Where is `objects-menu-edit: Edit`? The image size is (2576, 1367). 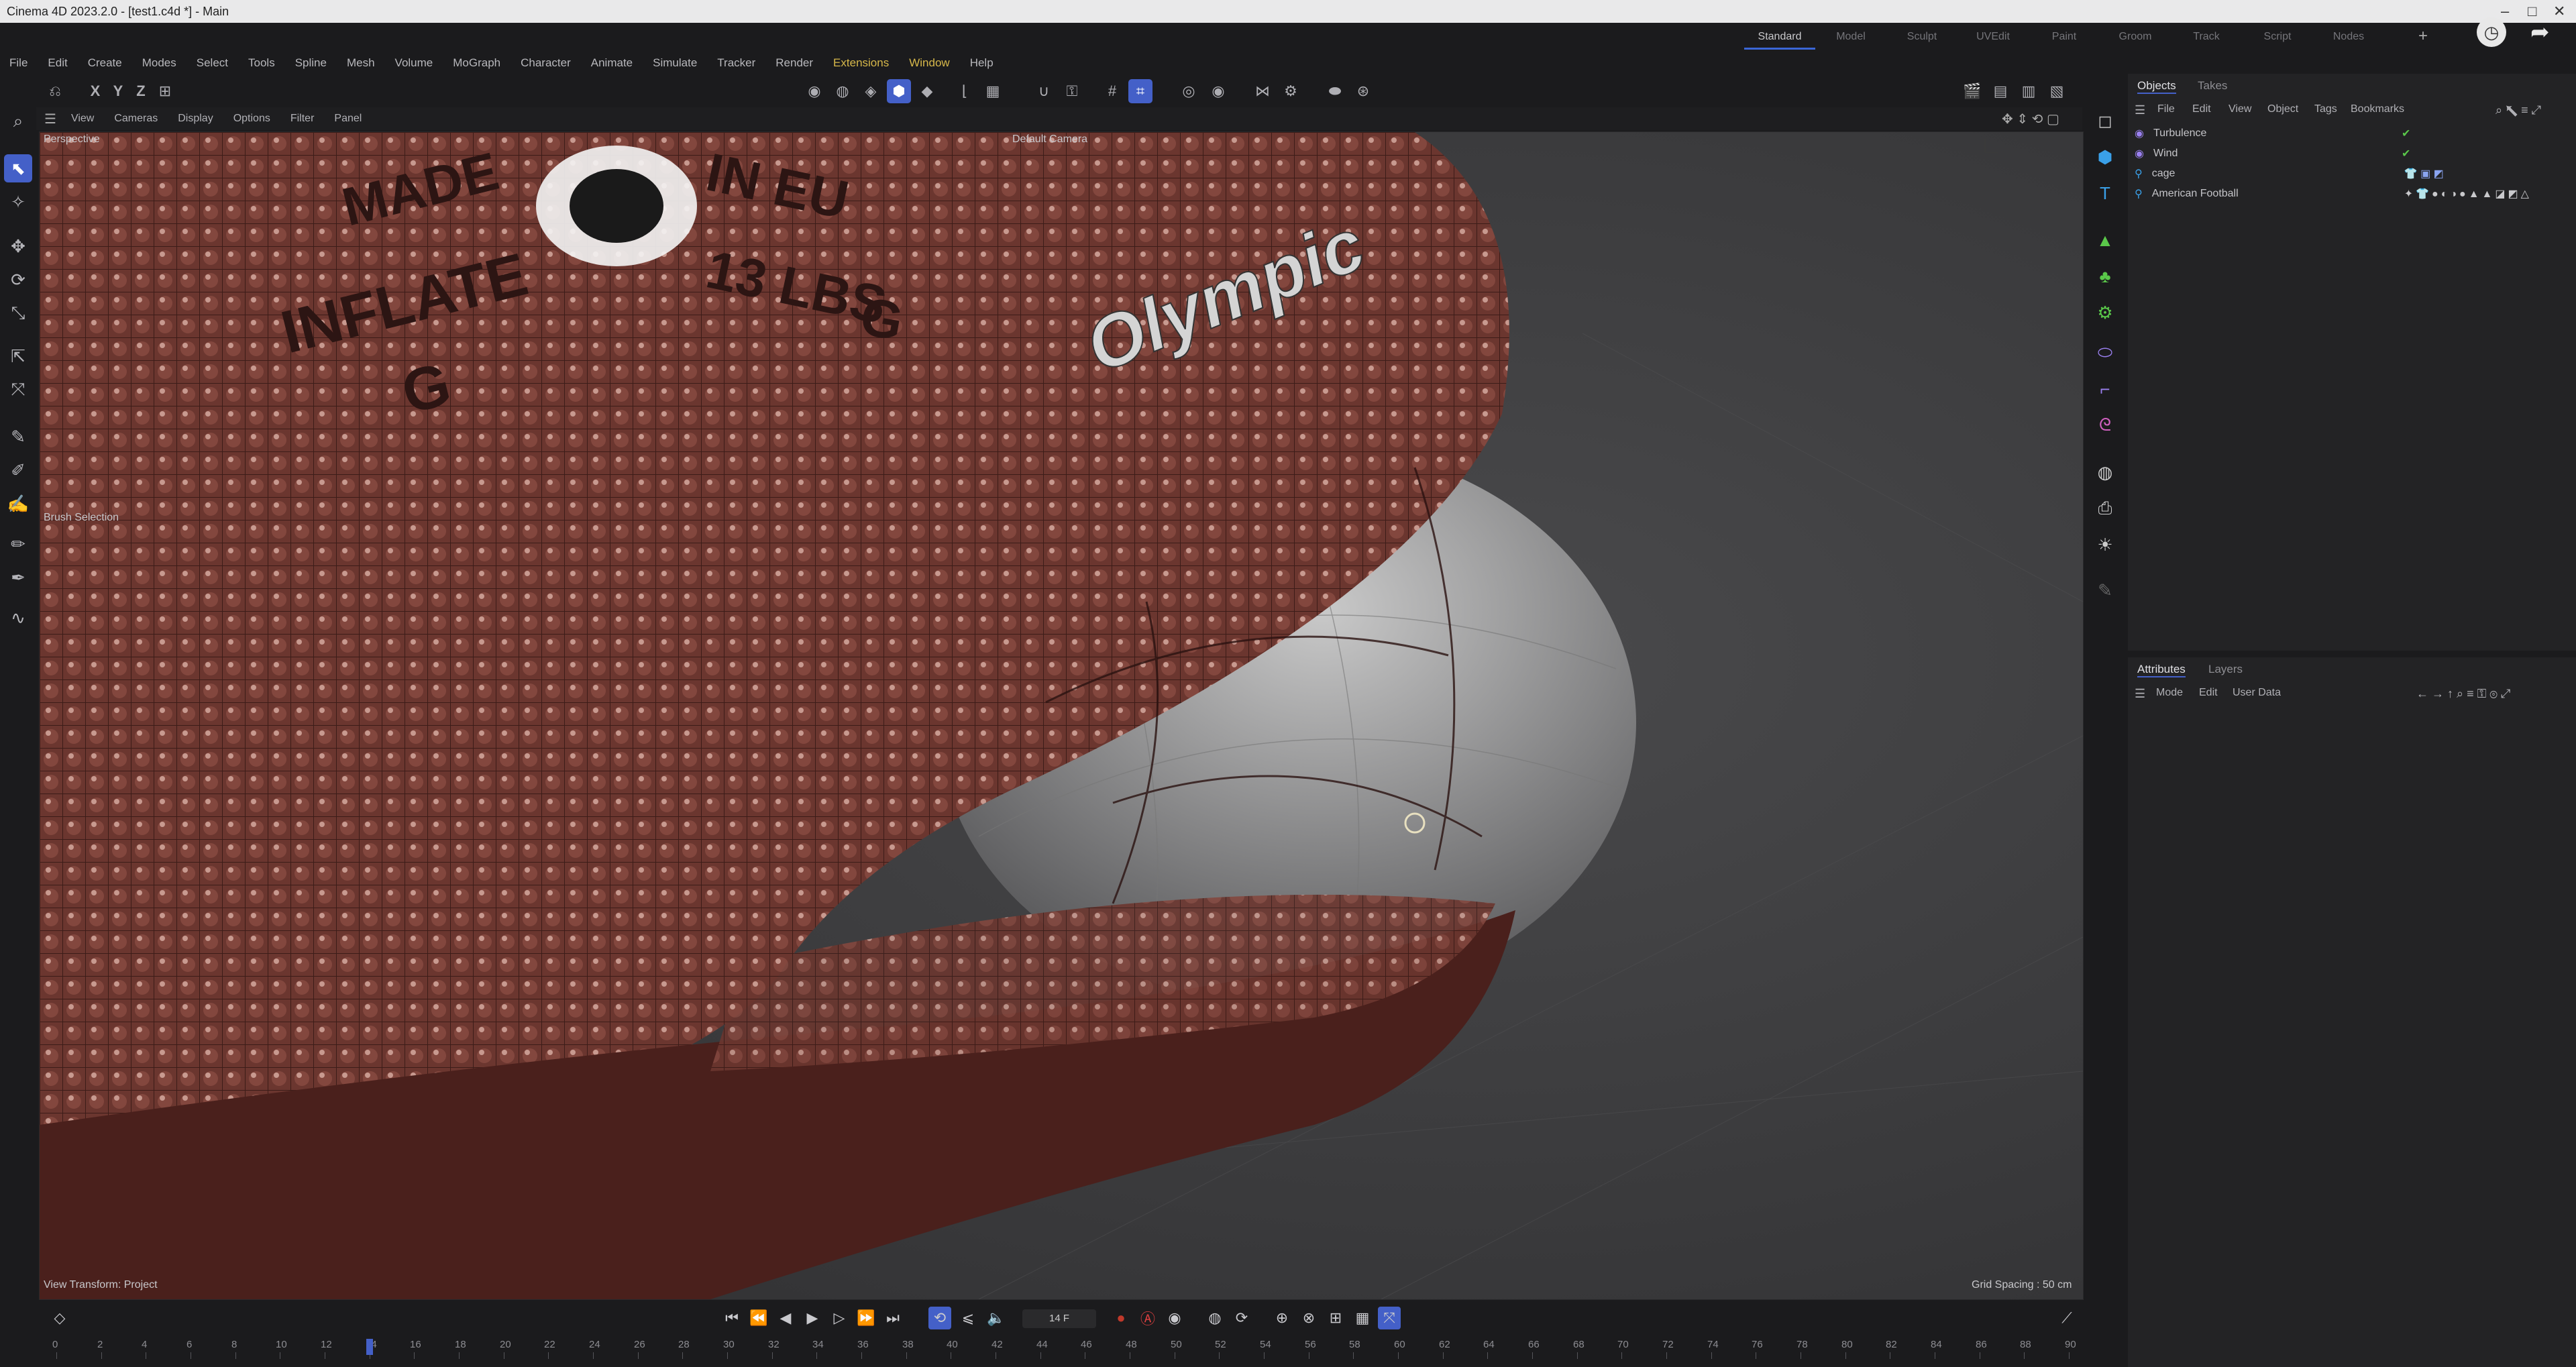 objects-menu-edit: Edit is located at coordinates (2201, 109).